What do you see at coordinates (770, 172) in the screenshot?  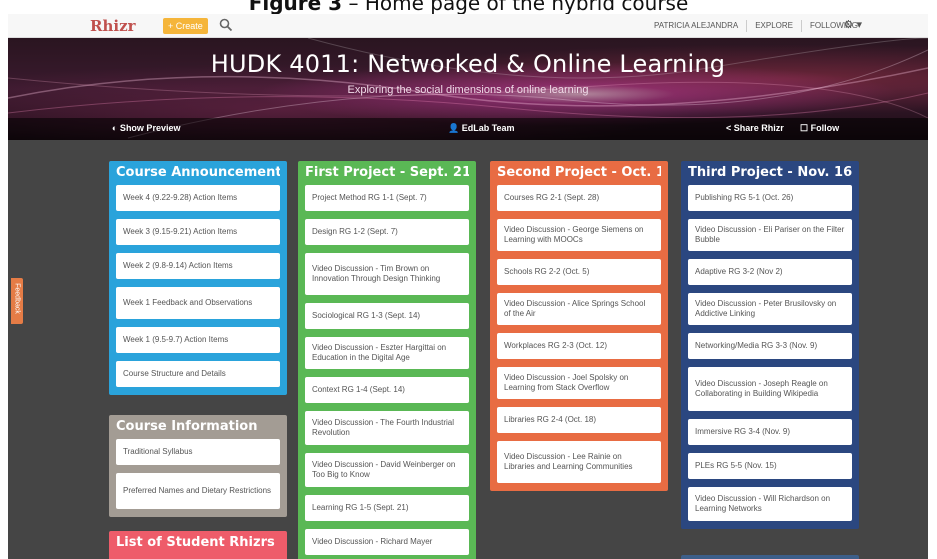 I see `column-title: Third Project - Nov. 16th` at bounding box center [770, 172].